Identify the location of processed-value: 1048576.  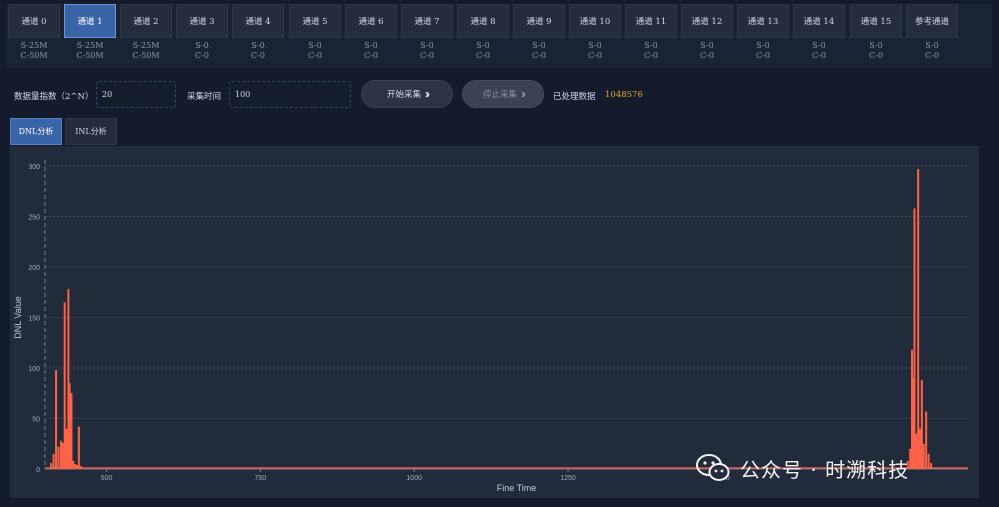
(624, 95).